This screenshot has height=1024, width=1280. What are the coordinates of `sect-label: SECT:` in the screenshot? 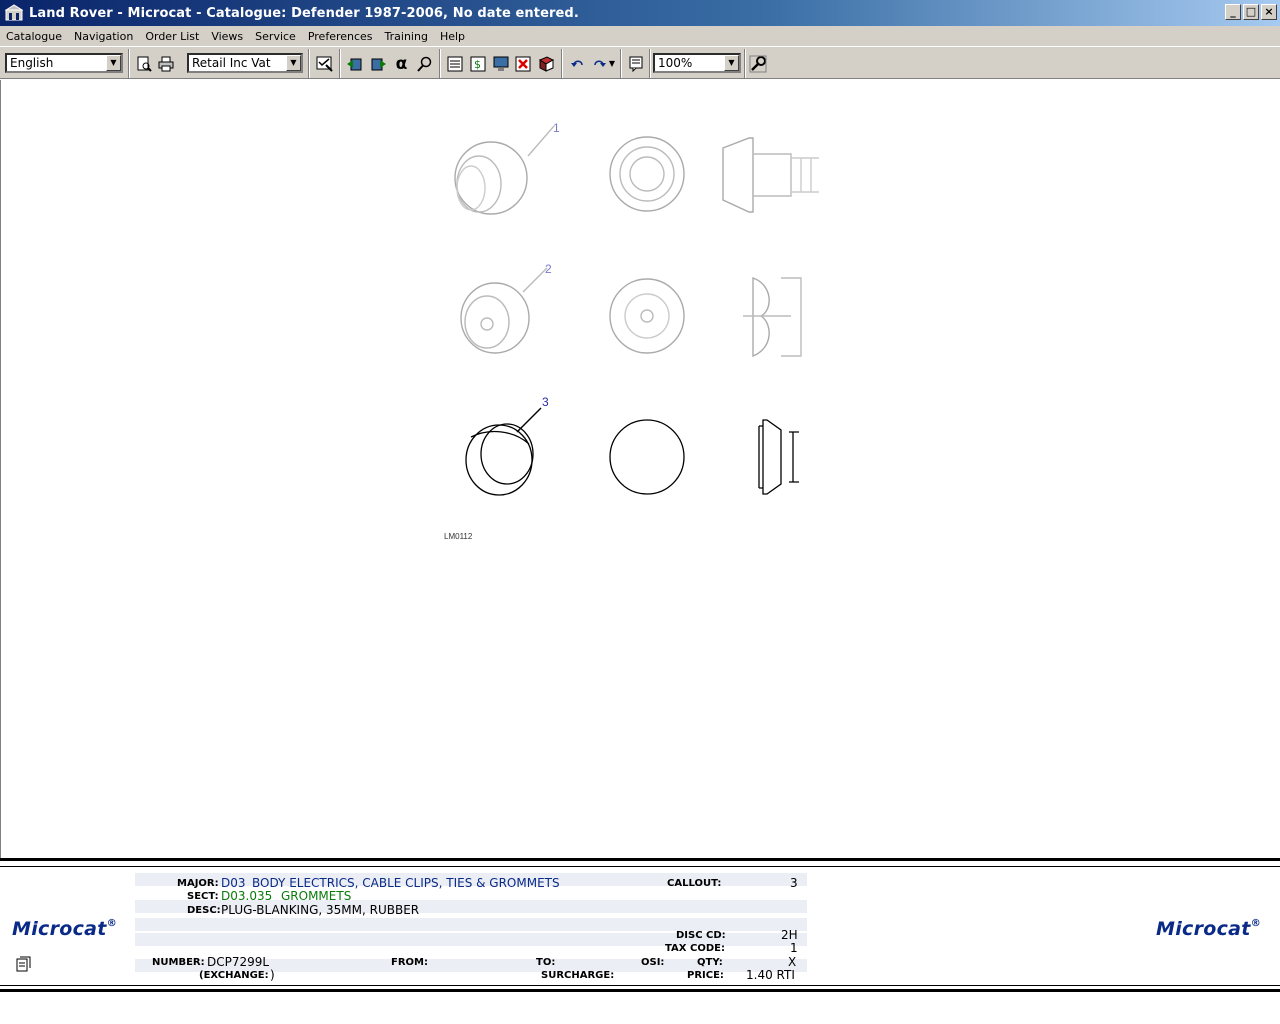 It's located at (203, 895).